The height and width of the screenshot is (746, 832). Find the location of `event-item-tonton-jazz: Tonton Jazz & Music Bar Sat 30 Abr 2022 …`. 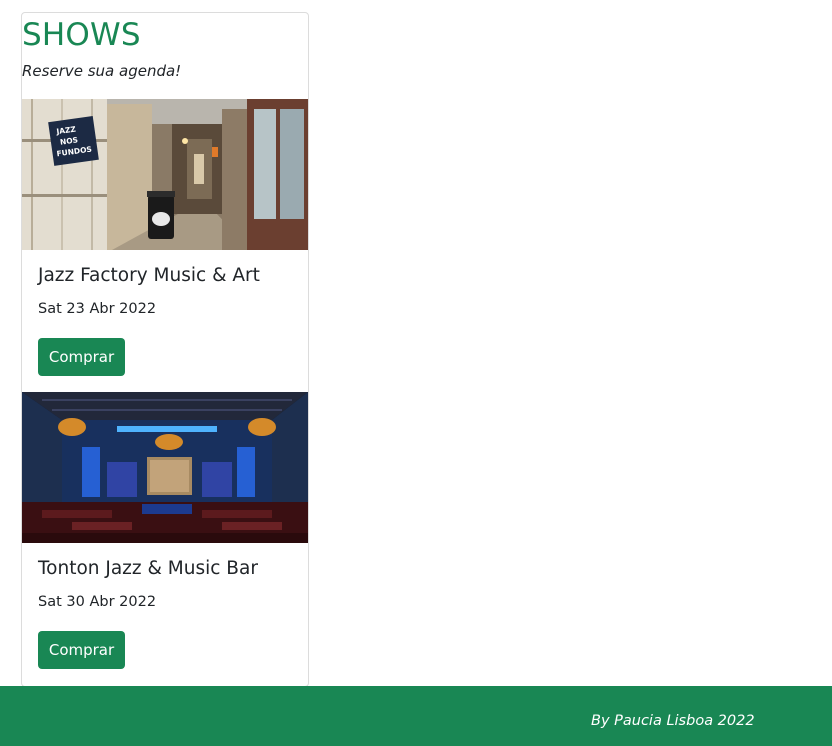

event-item-tonton-jazz: Tonton Jazz & Music Bar Sat 30 Abr 2022 … is located at coordinates (165, 538).